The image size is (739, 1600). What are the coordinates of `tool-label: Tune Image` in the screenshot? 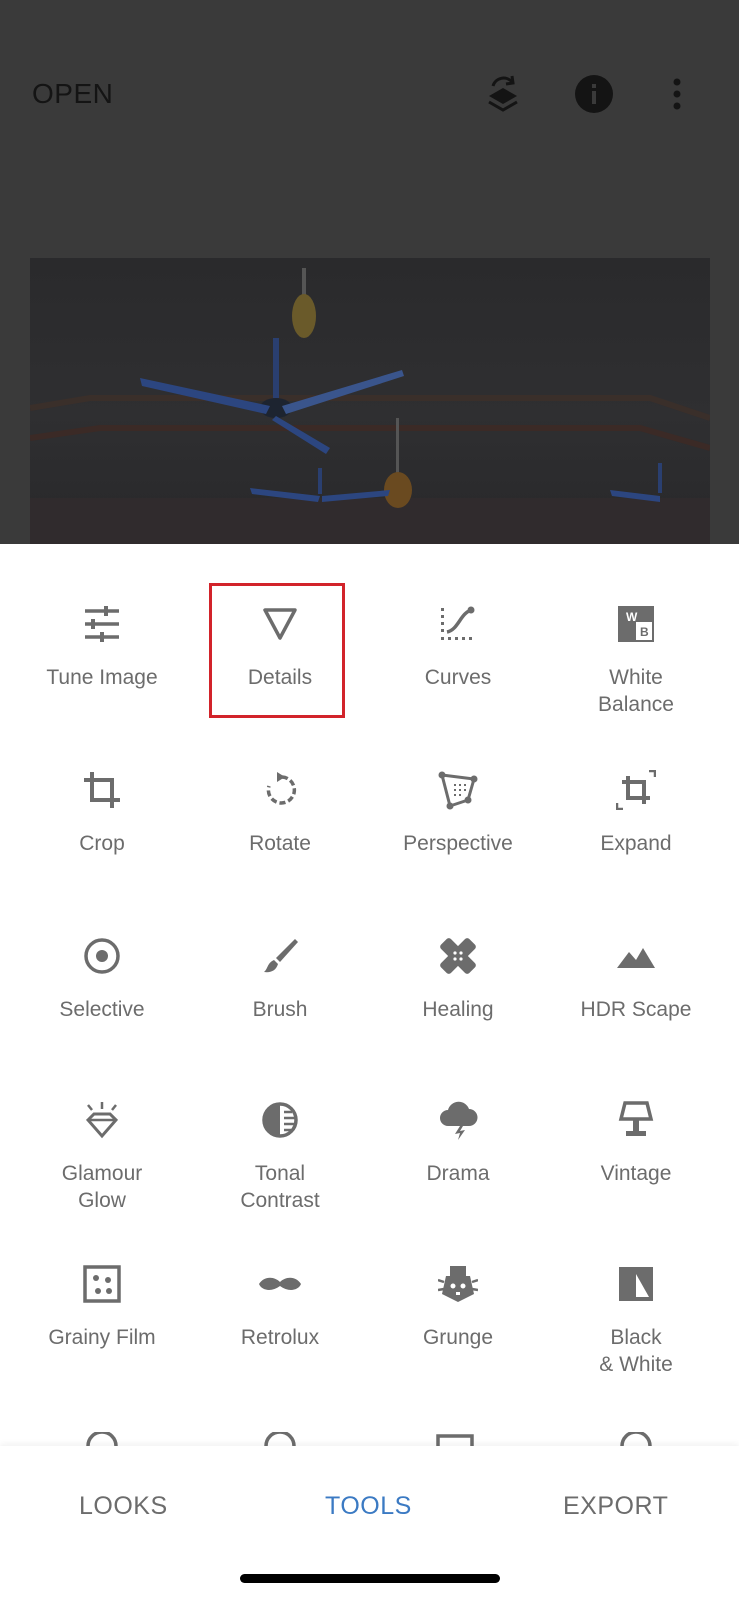 It's located at (102, 677).